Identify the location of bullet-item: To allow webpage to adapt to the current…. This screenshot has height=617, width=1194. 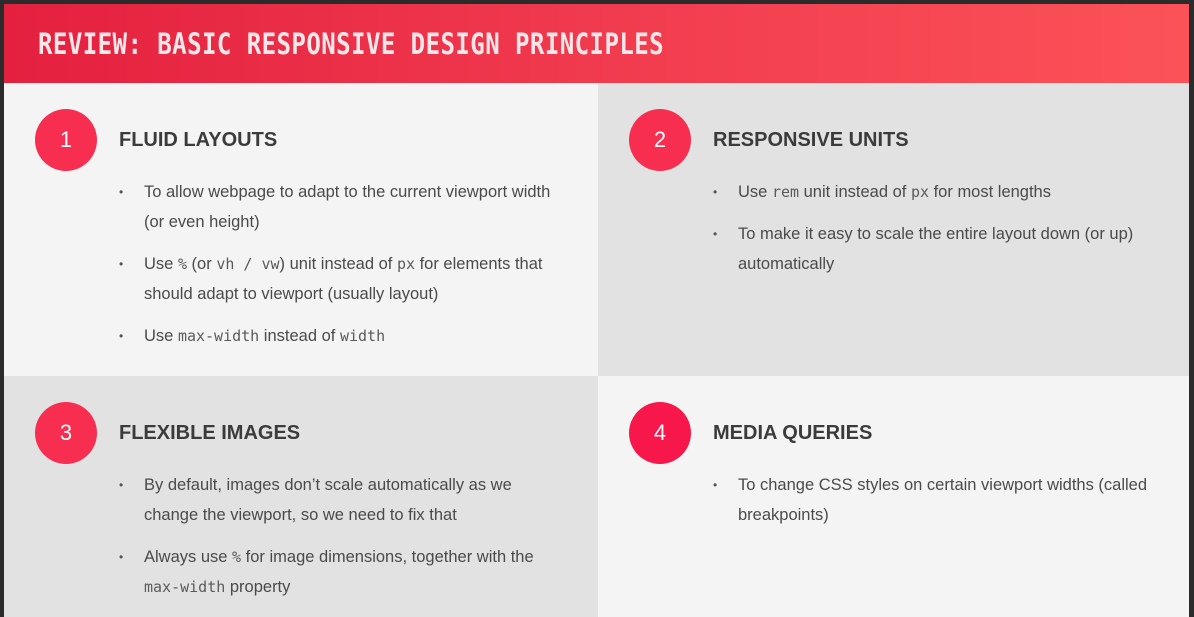
(344, 207).